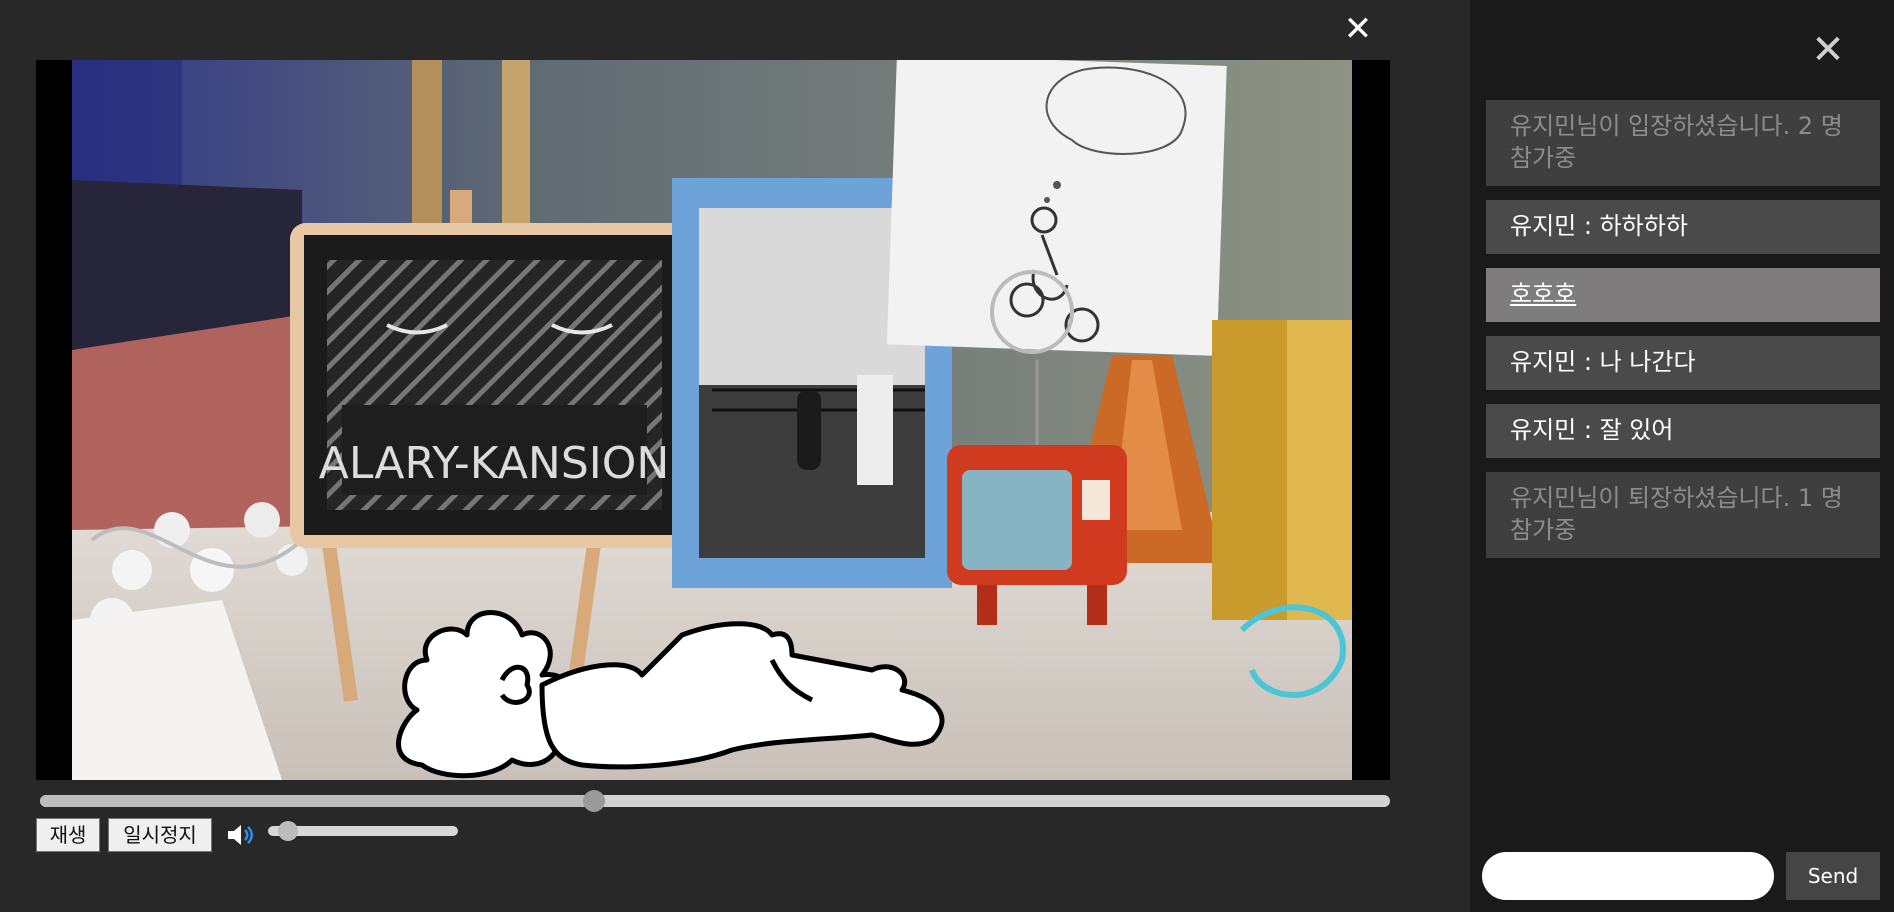  What do you see at coordinates (68, 835) in the screenshot?
I see `play-button: 재생` at bounding box center [68, 835].